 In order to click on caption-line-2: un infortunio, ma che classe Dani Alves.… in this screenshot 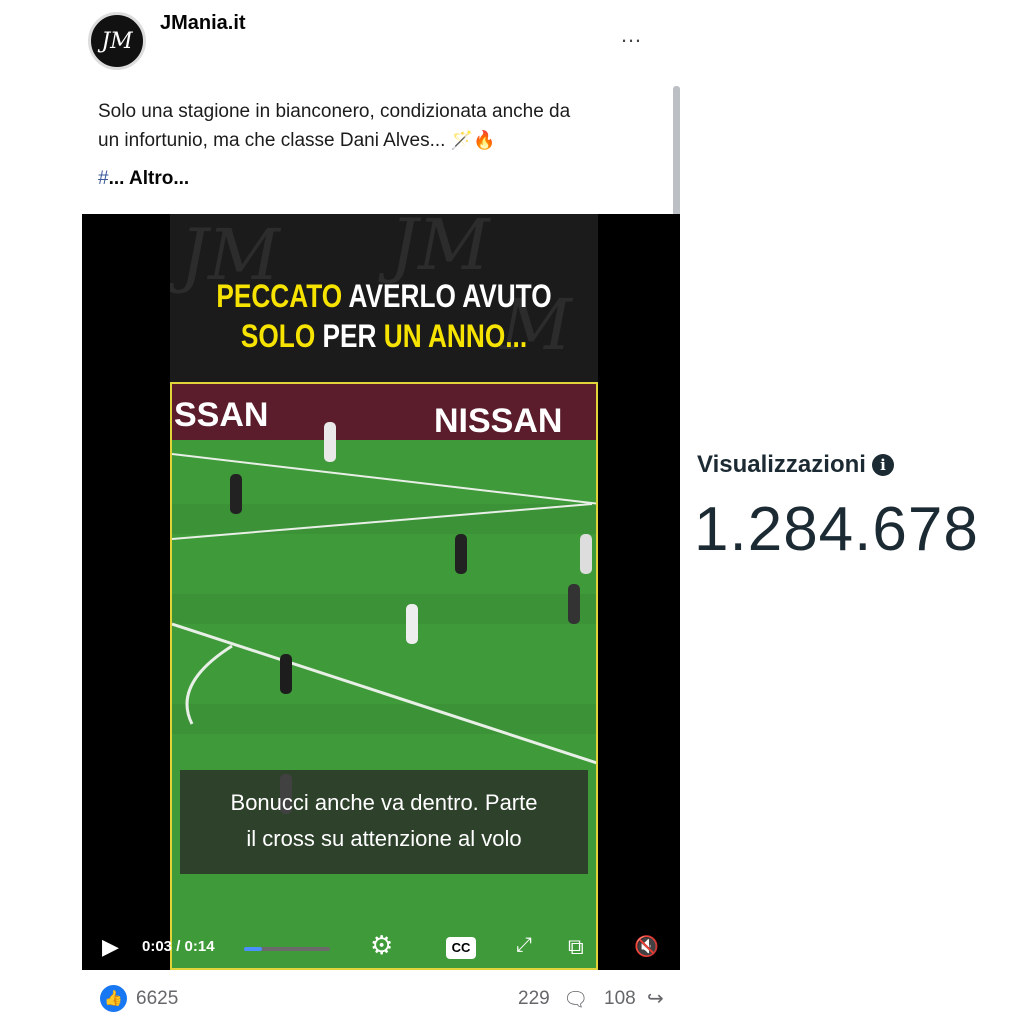, I will do `click(384, 140)`.